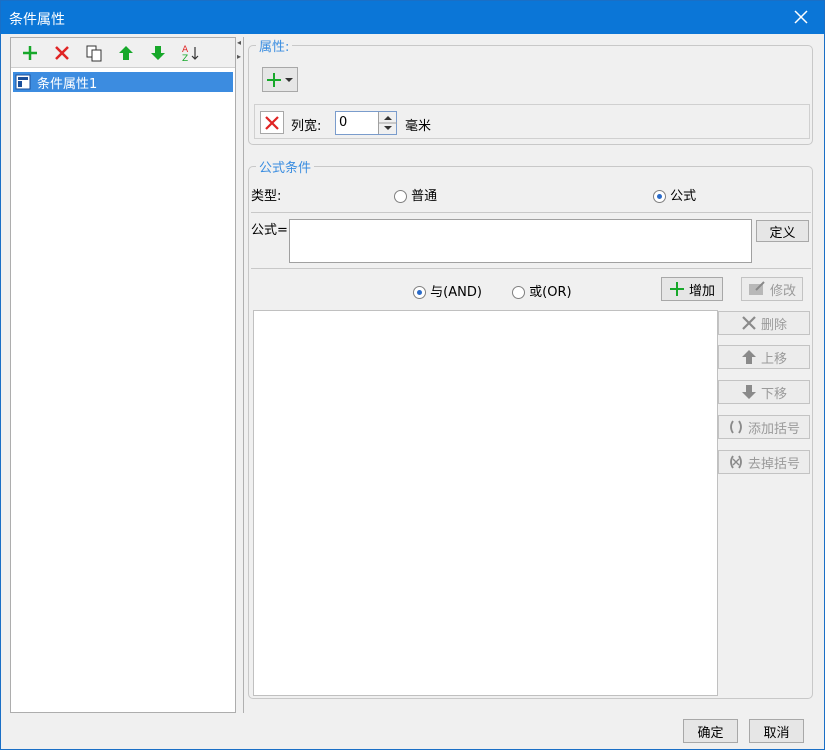 The image size is (825, 750). I want to click on cancel-button: 取消, so click(776, 731).